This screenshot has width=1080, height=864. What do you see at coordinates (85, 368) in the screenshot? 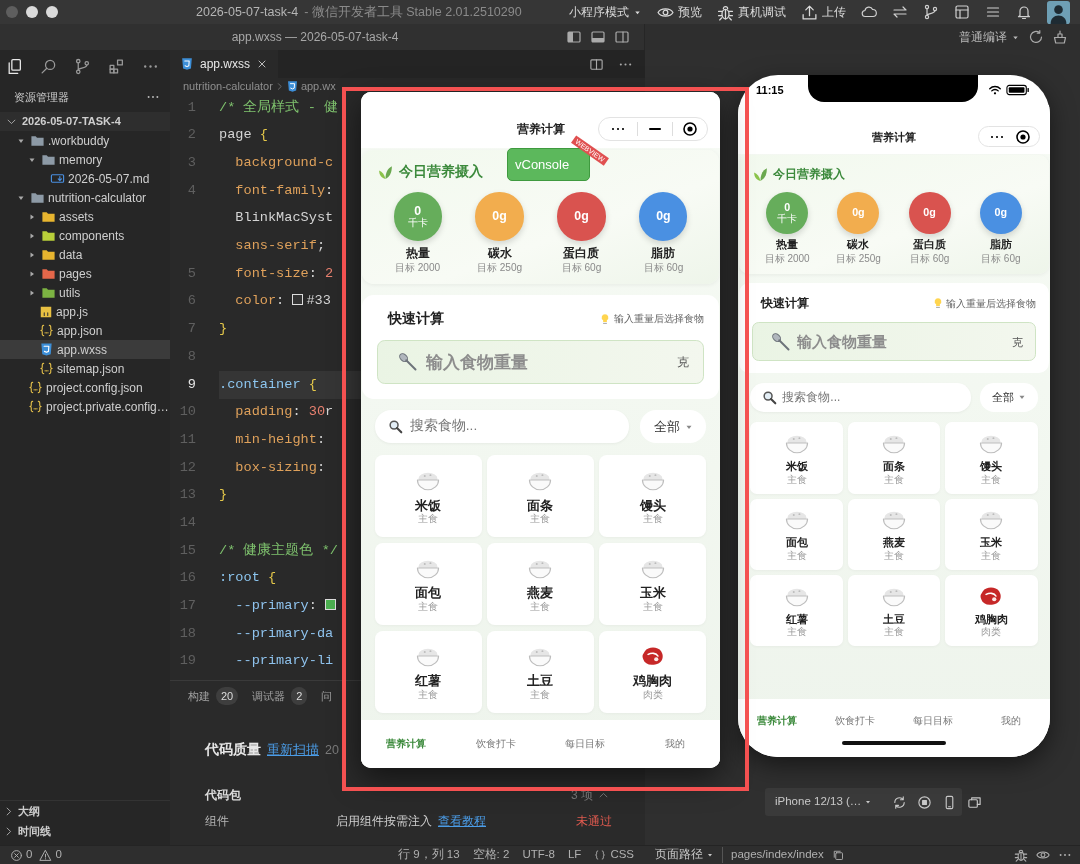
I see `tree-item: sitemap.json` at bounding box center [85, 368].